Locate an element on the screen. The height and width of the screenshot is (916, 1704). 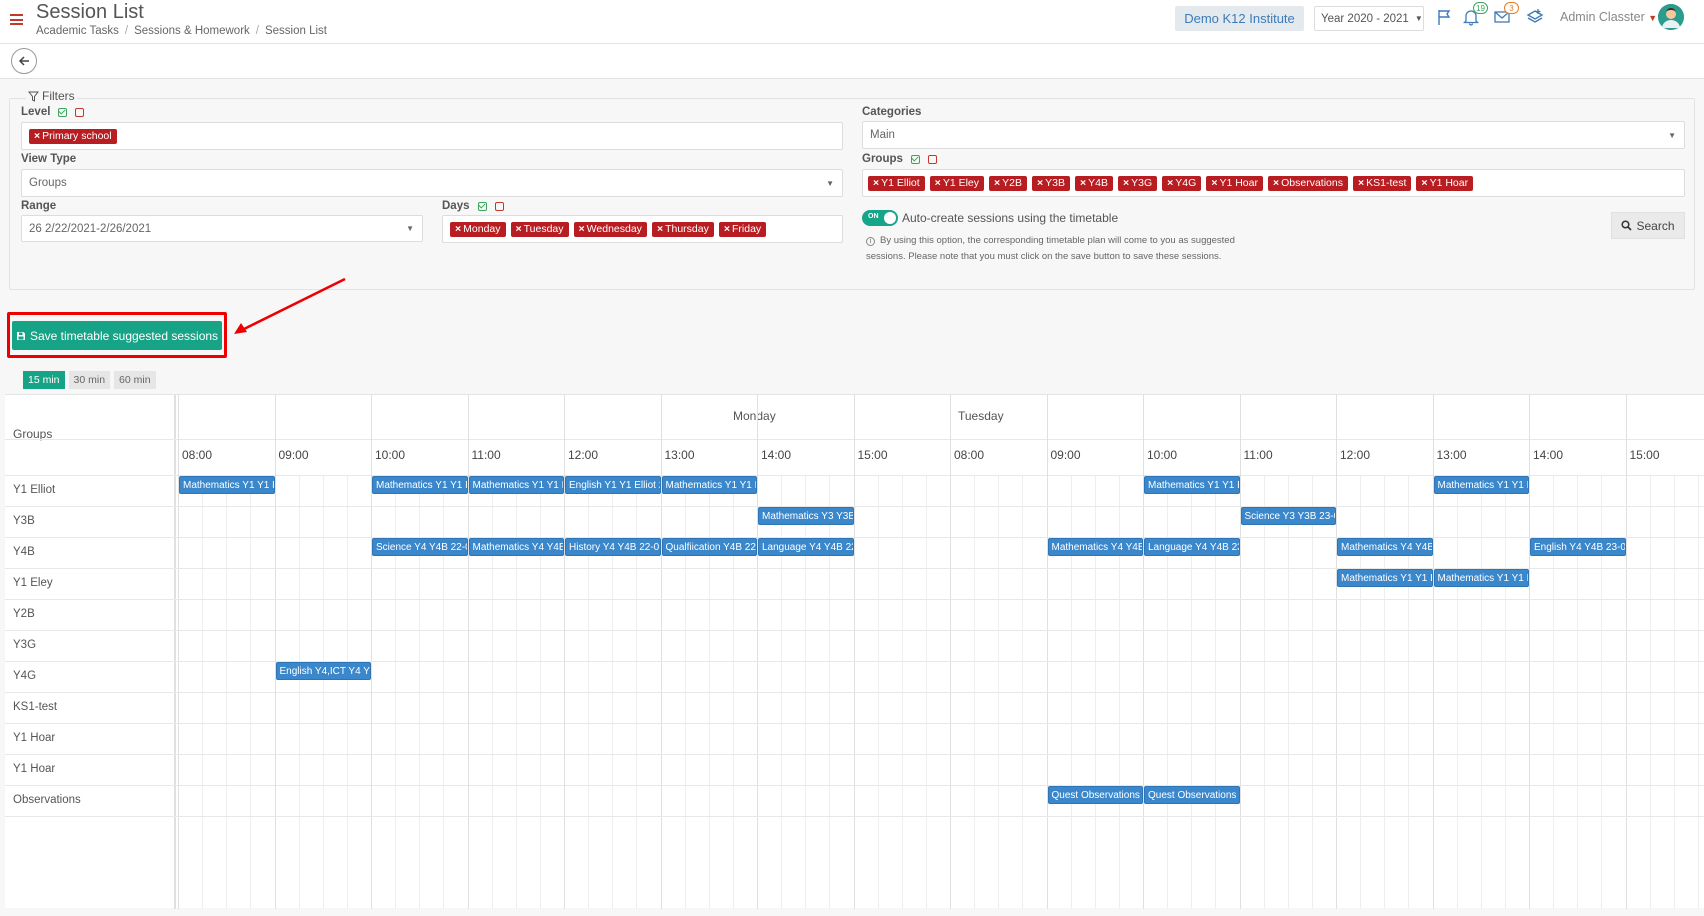
session-event: Science Y3 Y3B 23-0: is located at coordinates (1288, 516).